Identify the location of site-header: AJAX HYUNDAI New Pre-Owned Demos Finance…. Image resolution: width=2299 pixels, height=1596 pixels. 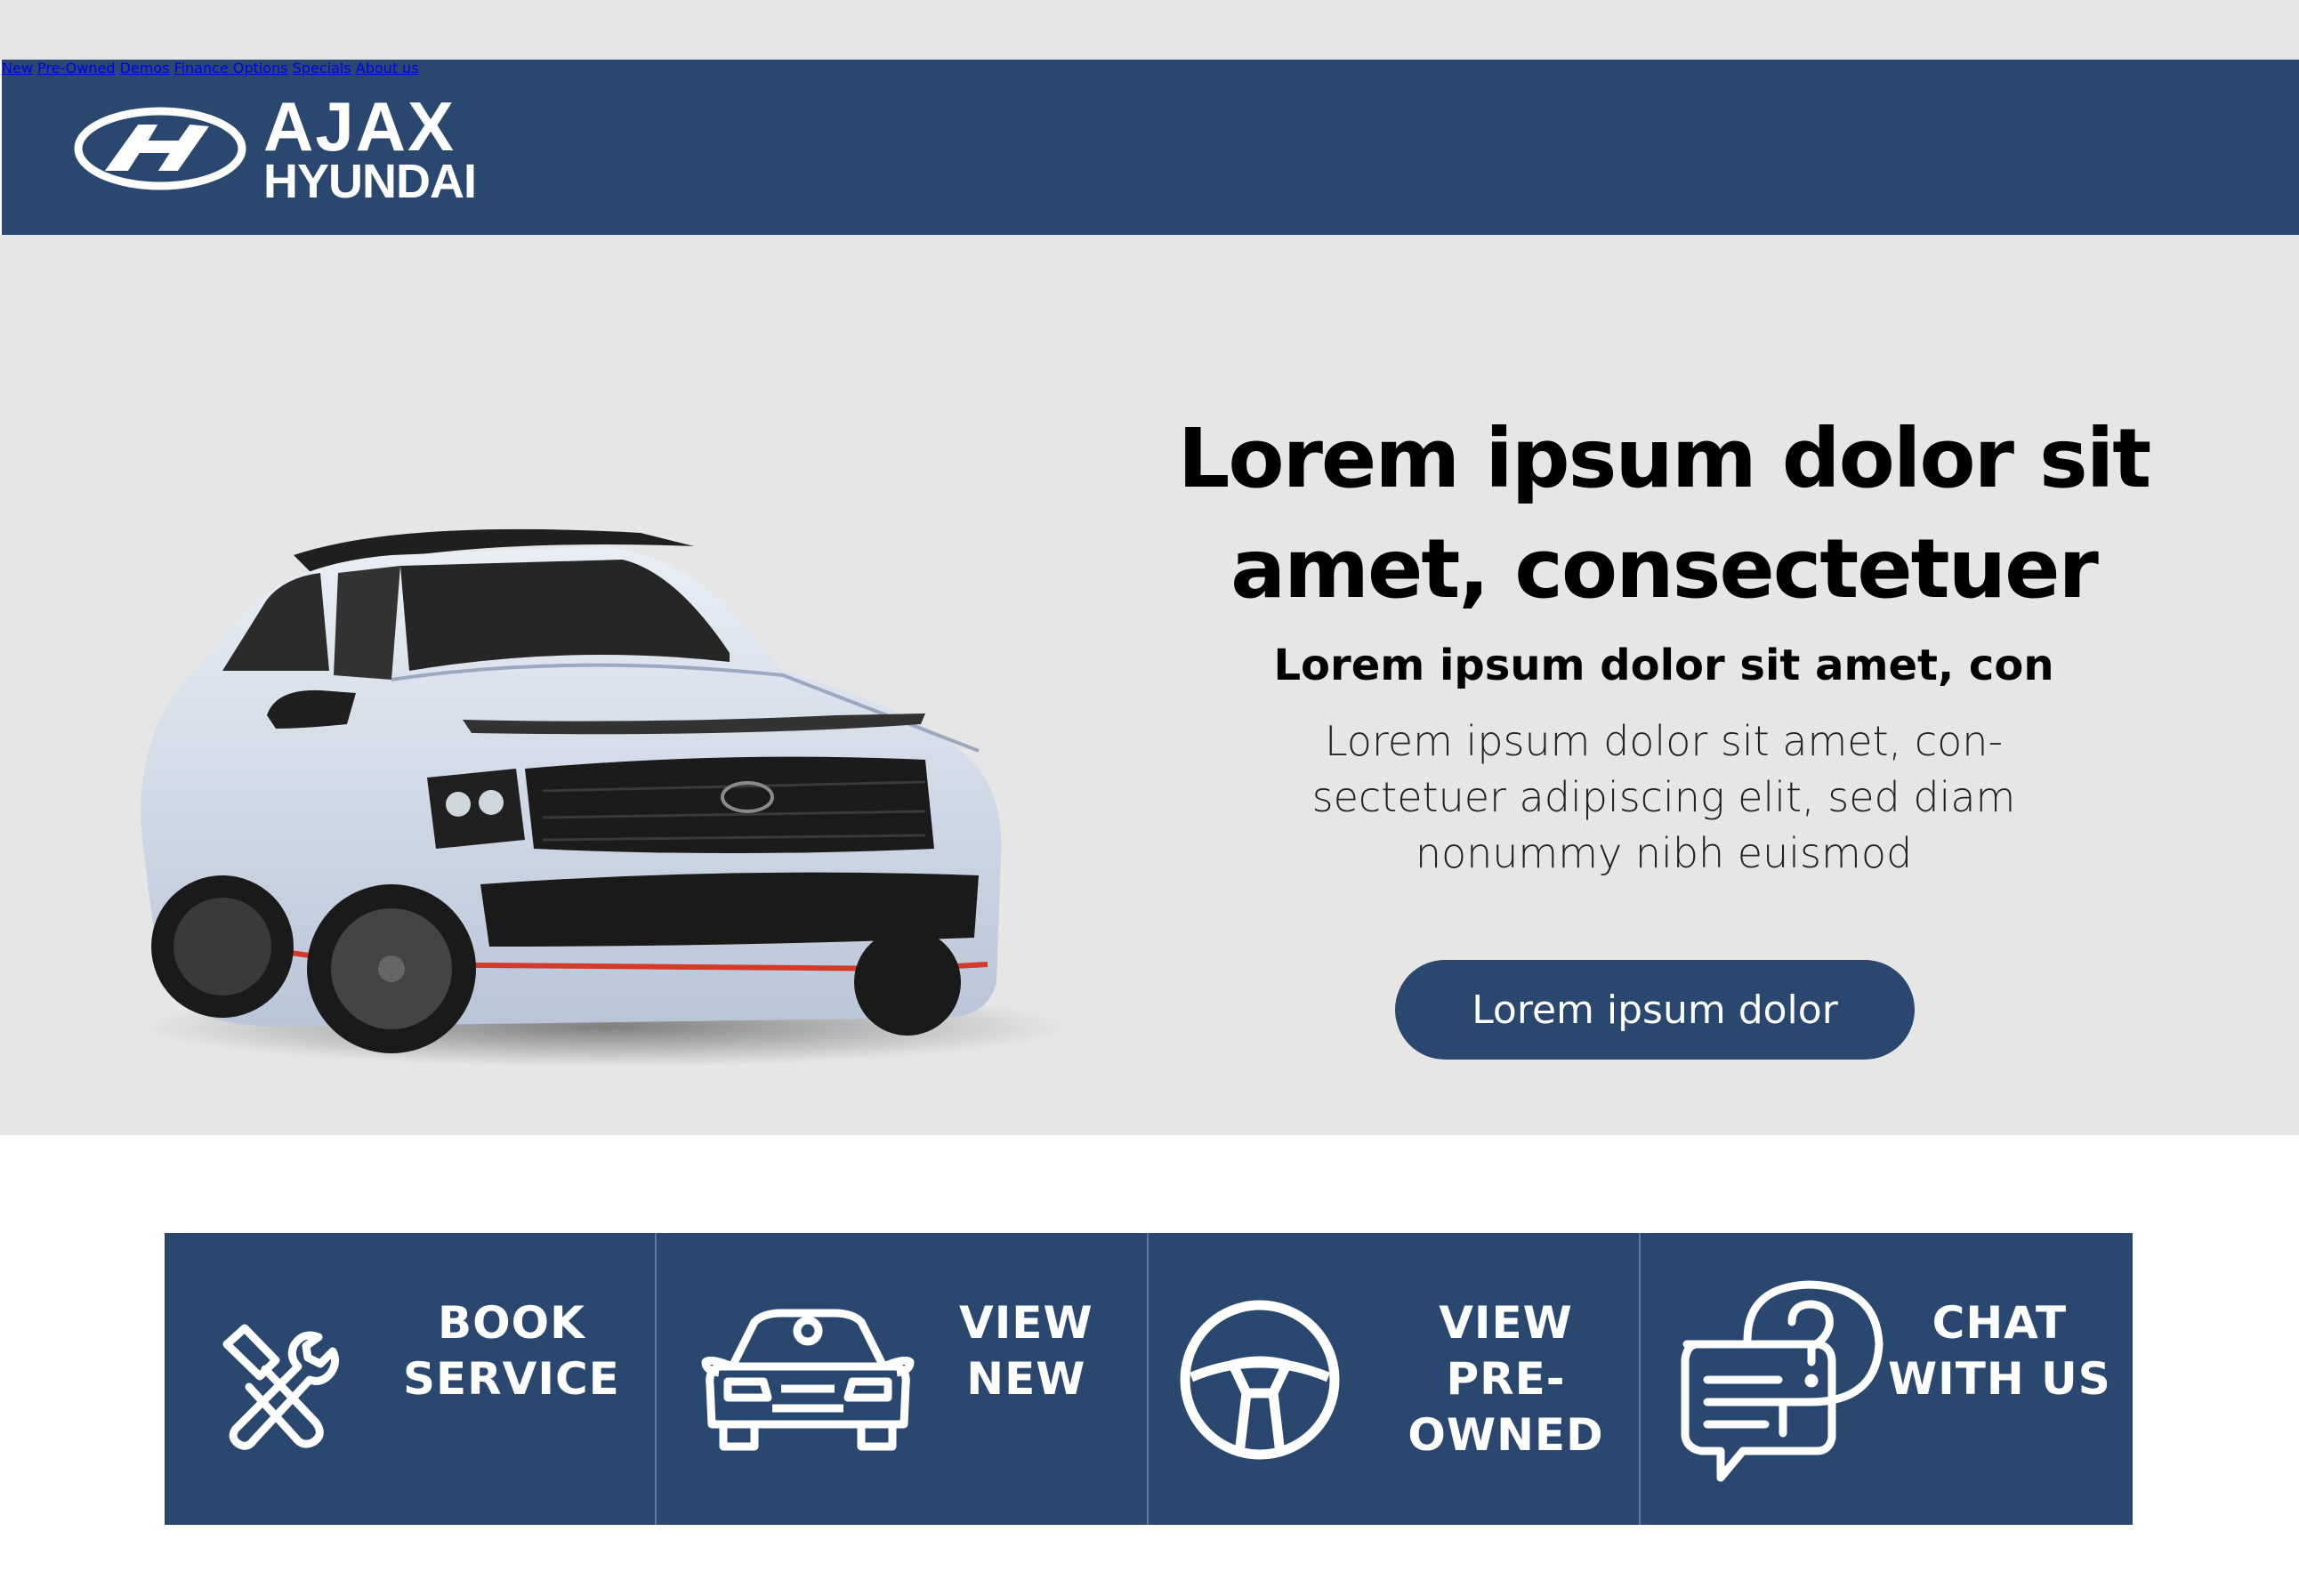
(1150, 147).